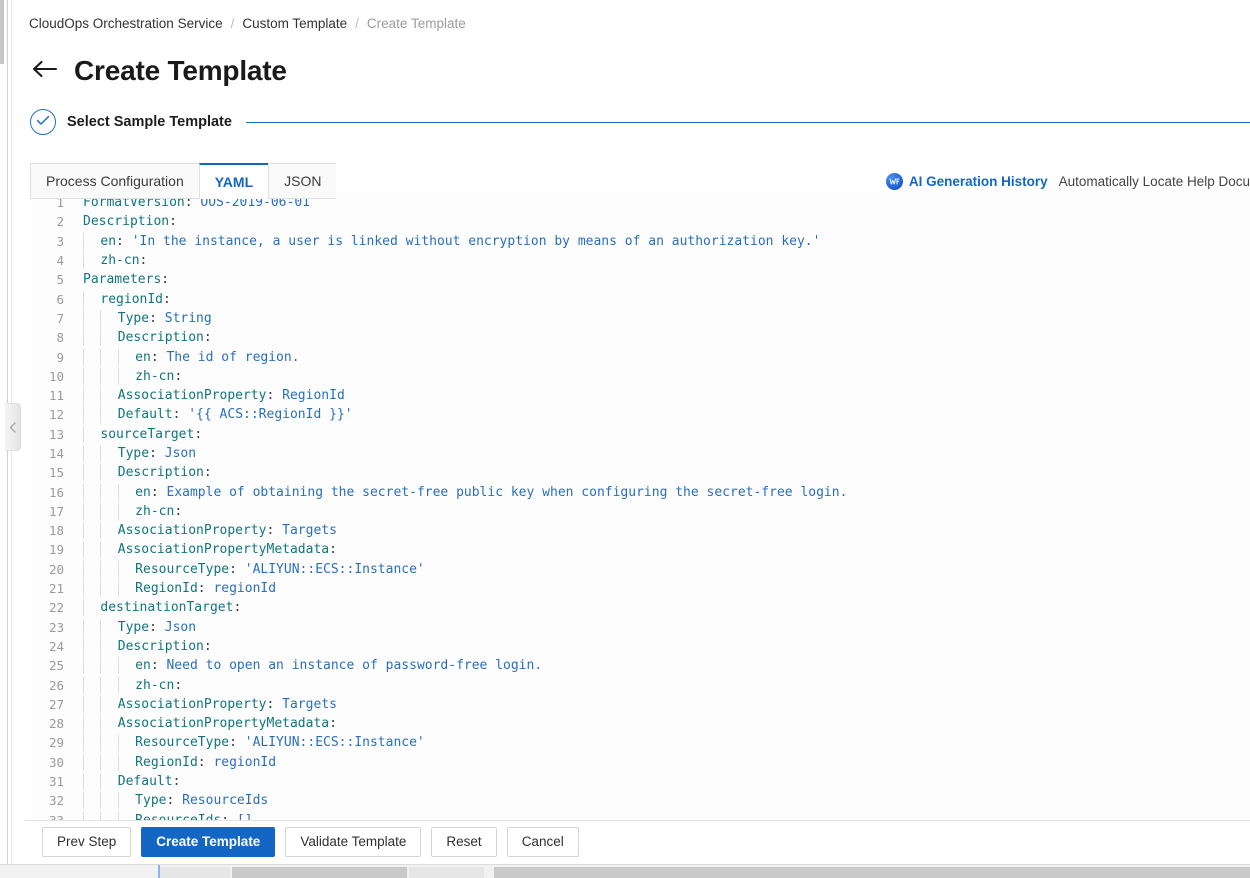  I want to click on line-number: 6, so click(60, 299).